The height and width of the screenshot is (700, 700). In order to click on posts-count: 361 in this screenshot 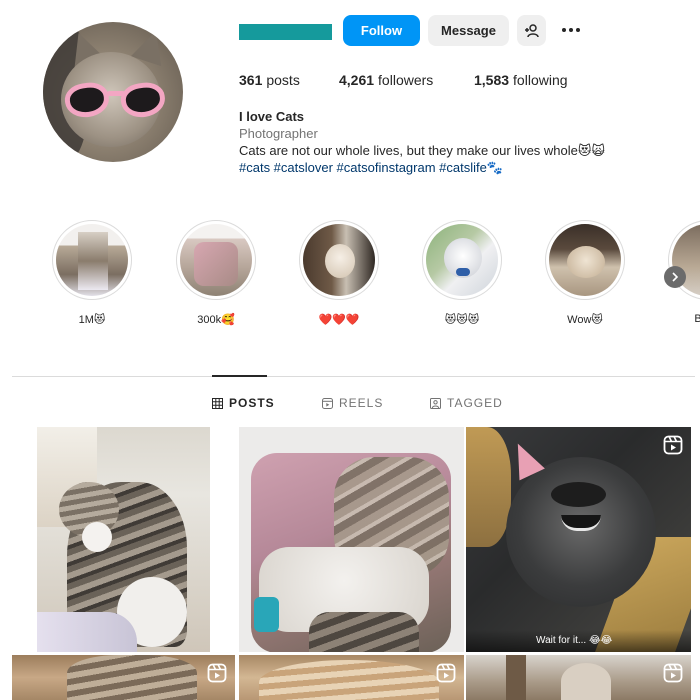, I will do `click(251, 80)`.